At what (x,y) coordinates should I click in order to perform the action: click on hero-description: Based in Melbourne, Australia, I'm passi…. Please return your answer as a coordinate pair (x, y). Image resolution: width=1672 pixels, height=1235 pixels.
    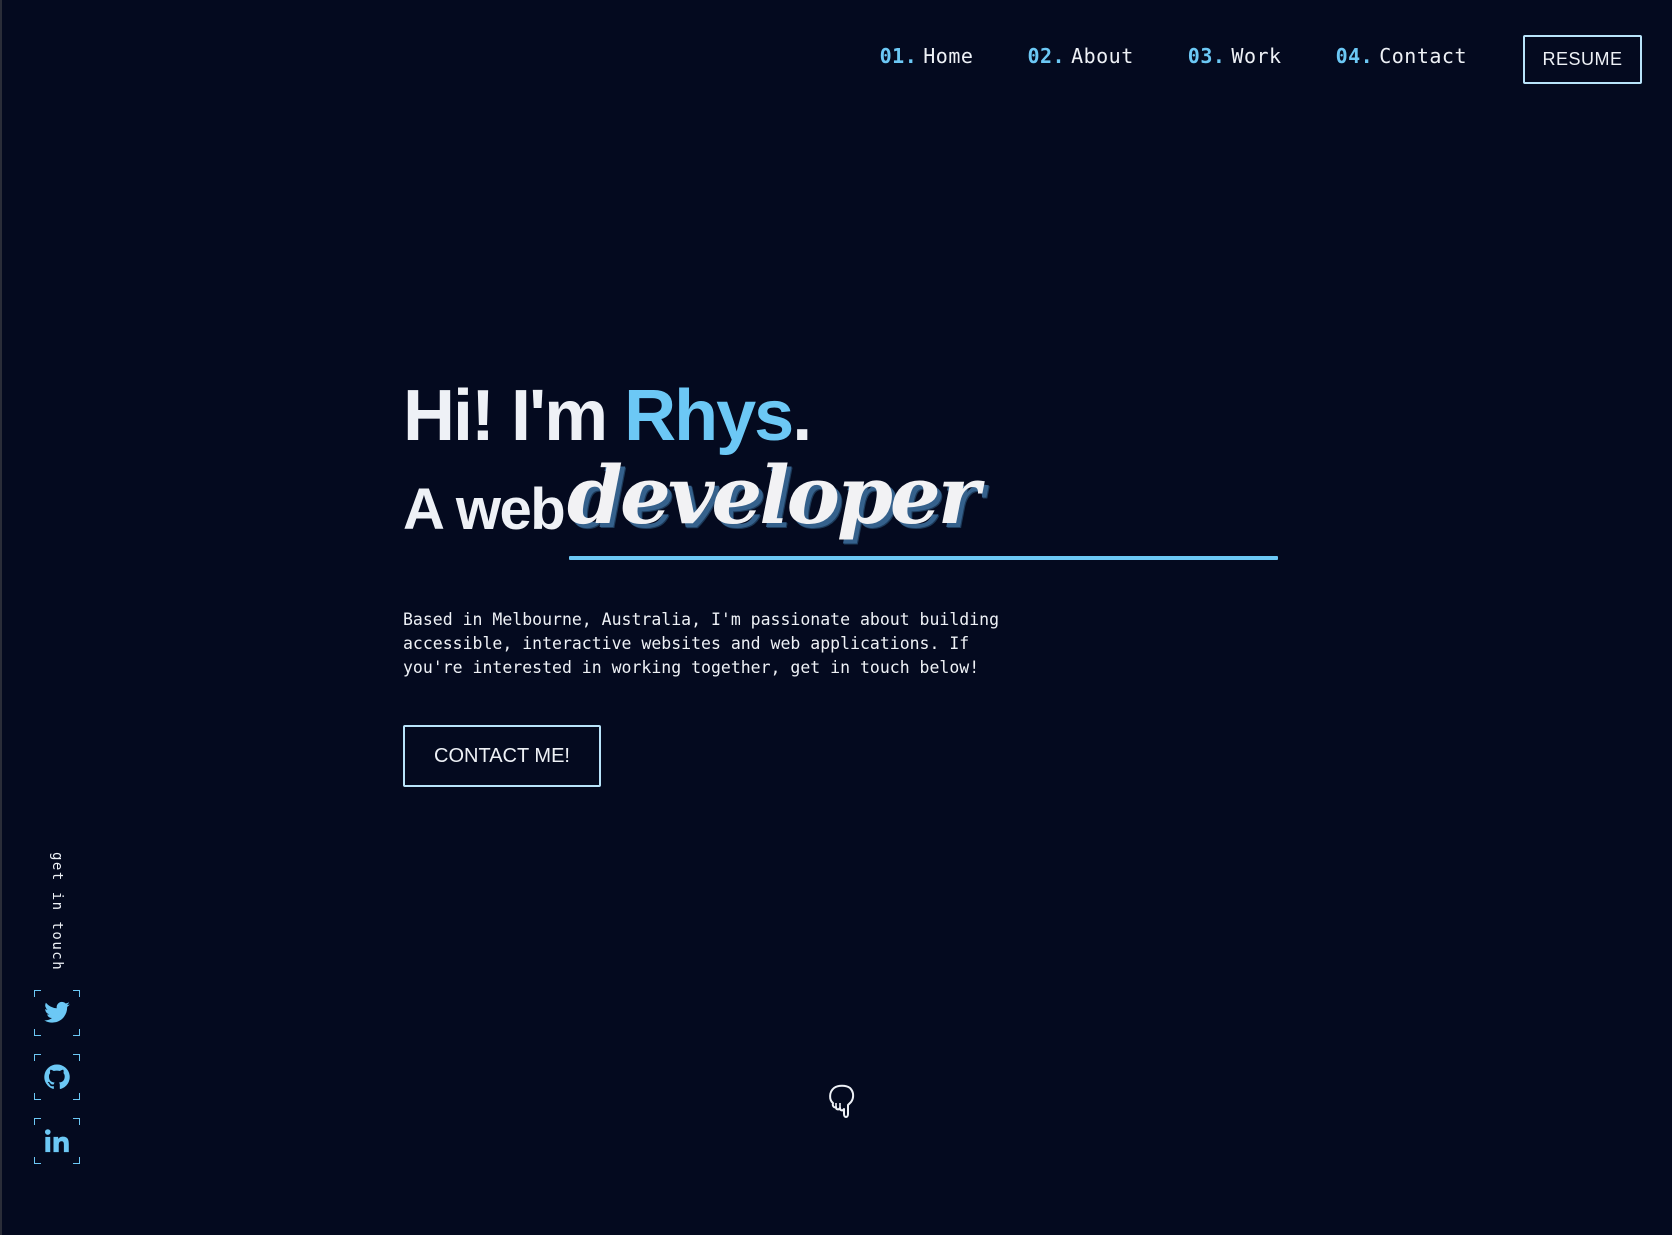
    Looking at the image, I should click on (701, 643).